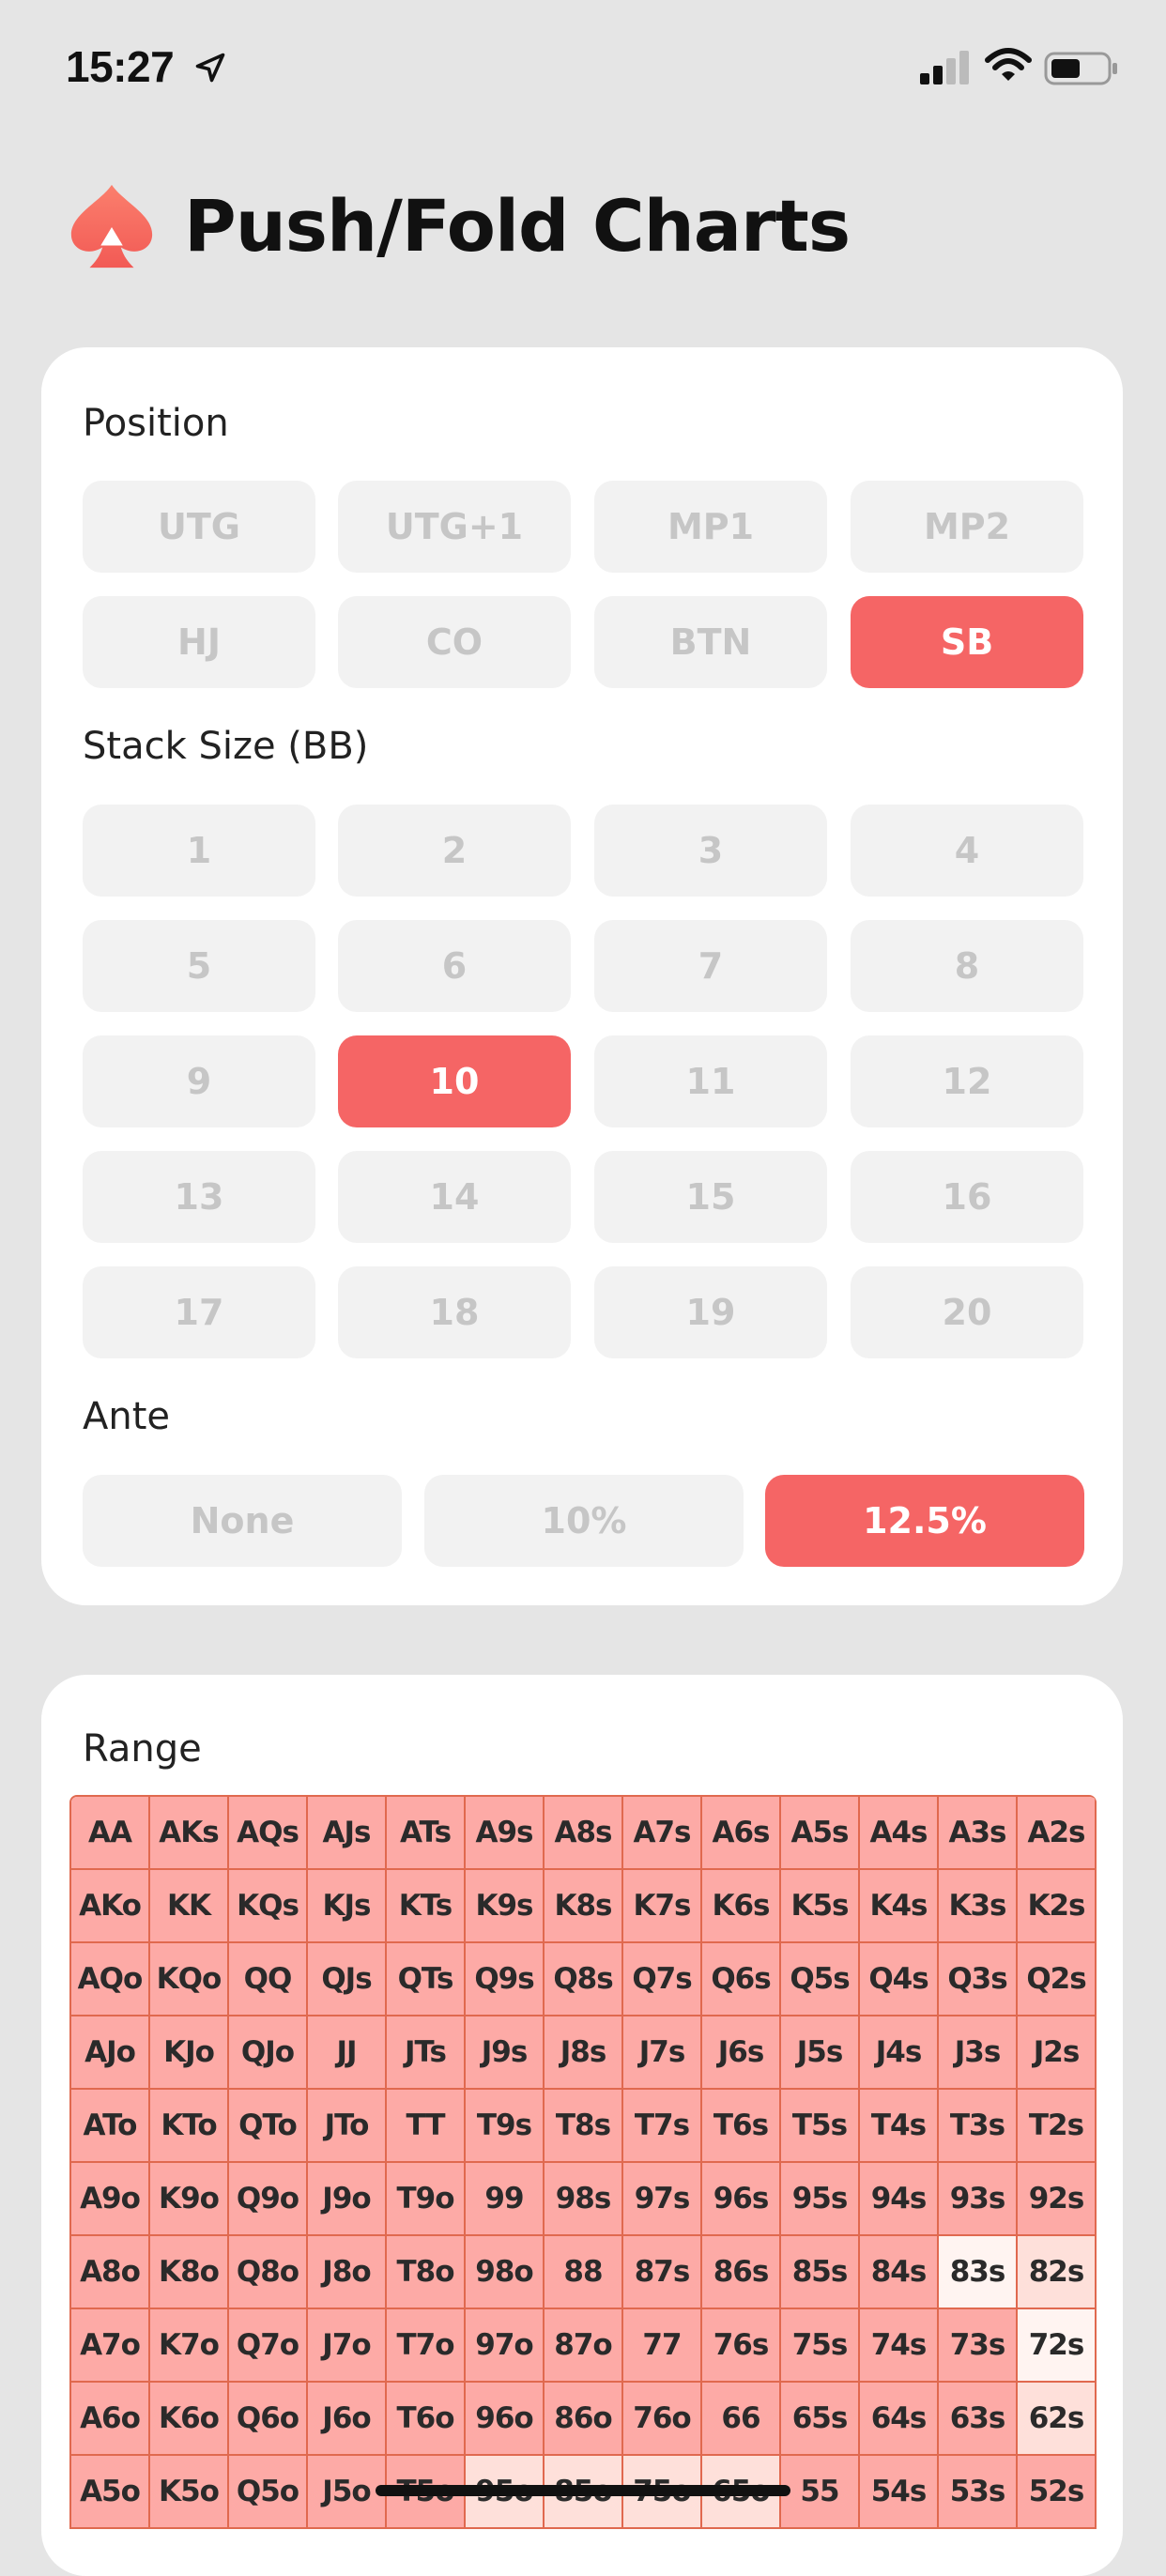  Describe the element at coordinates (662, 2346) in the screenshot. I see `range-cell: 77` at that location.